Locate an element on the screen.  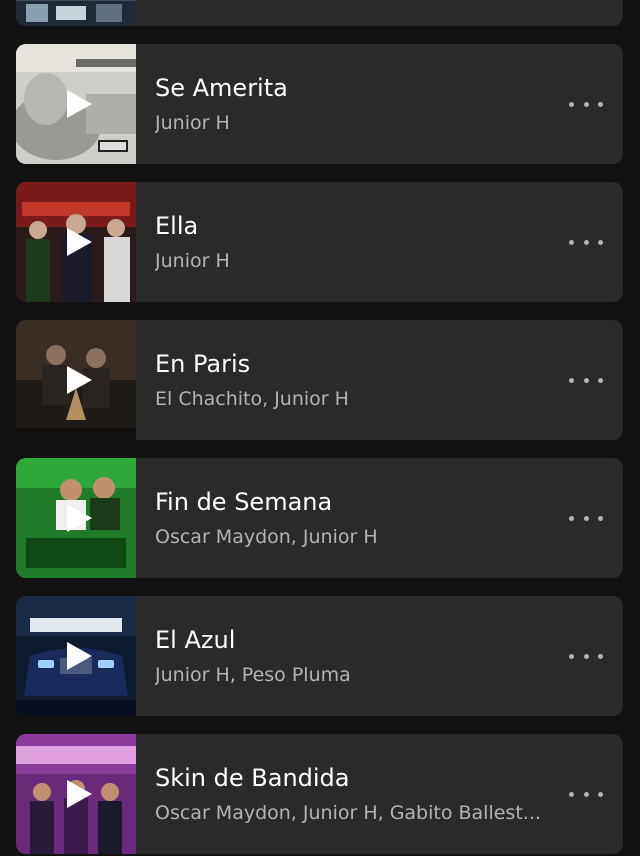
track-card: Ella Junior H is located at coordinates (319, 242).